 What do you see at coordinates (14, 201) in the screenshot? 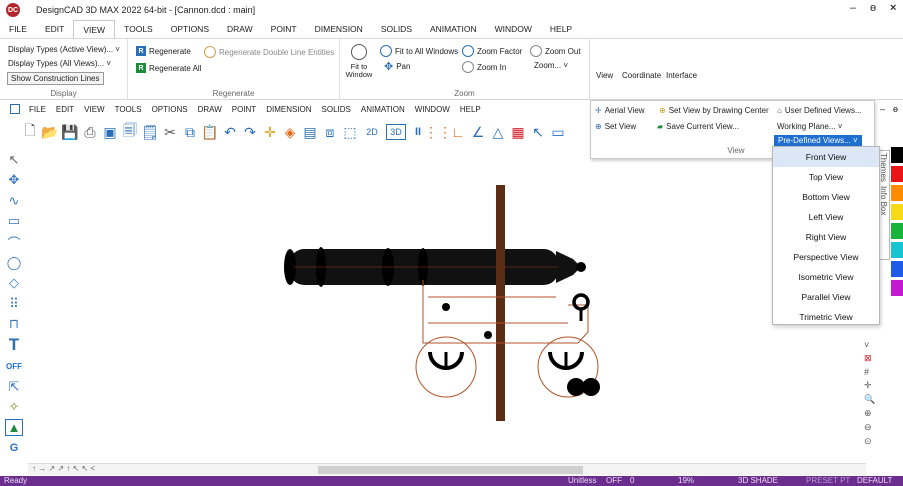
I see `polyline-tool-icon: ∿` at bounding box center [14, 201].